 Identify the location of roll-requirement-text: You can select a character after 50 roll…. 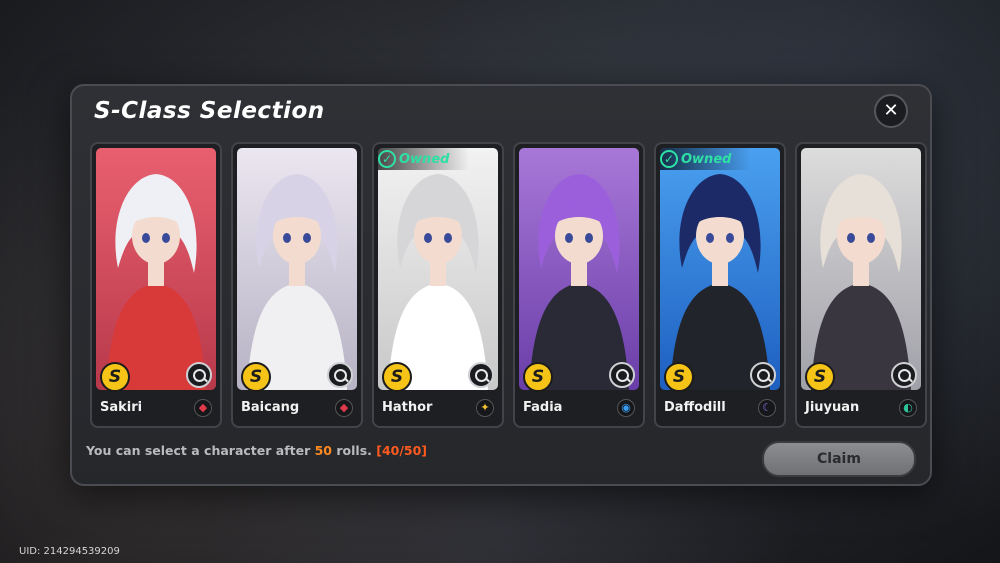
(256, 450).